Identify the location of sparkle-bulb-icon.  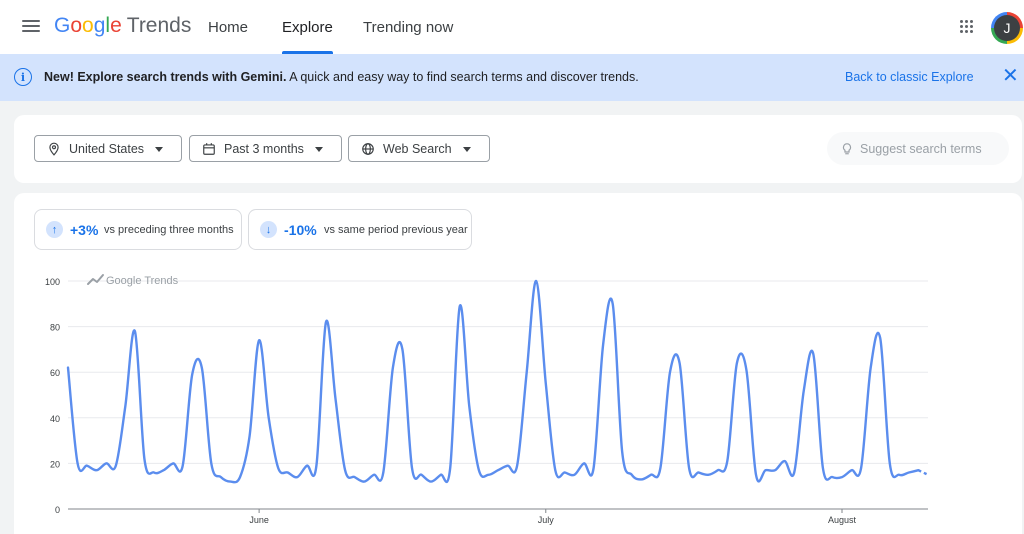
(847, 149).